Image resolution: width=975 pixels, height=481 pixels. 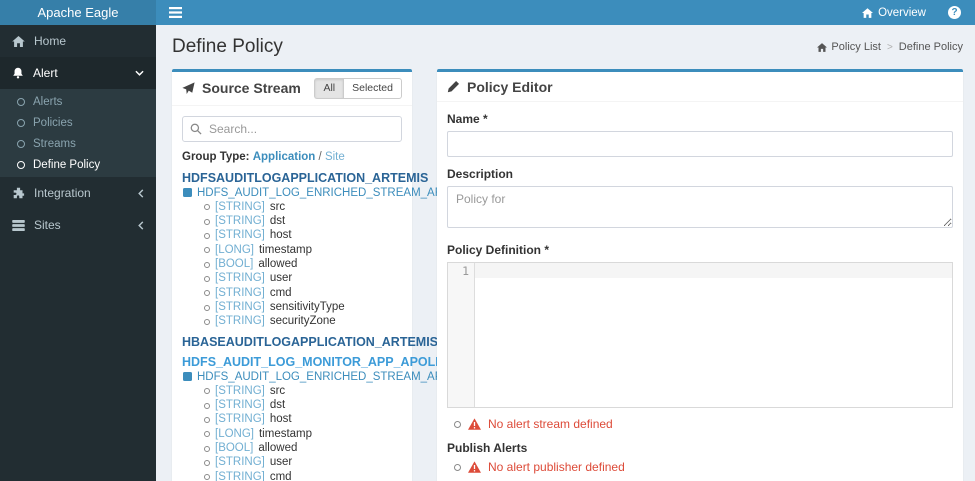 What do you see at coordinates (510, 86) in the screenshot?
I see `policy-editor-title-text: Policy Editor` at bounding box center [510, 86].